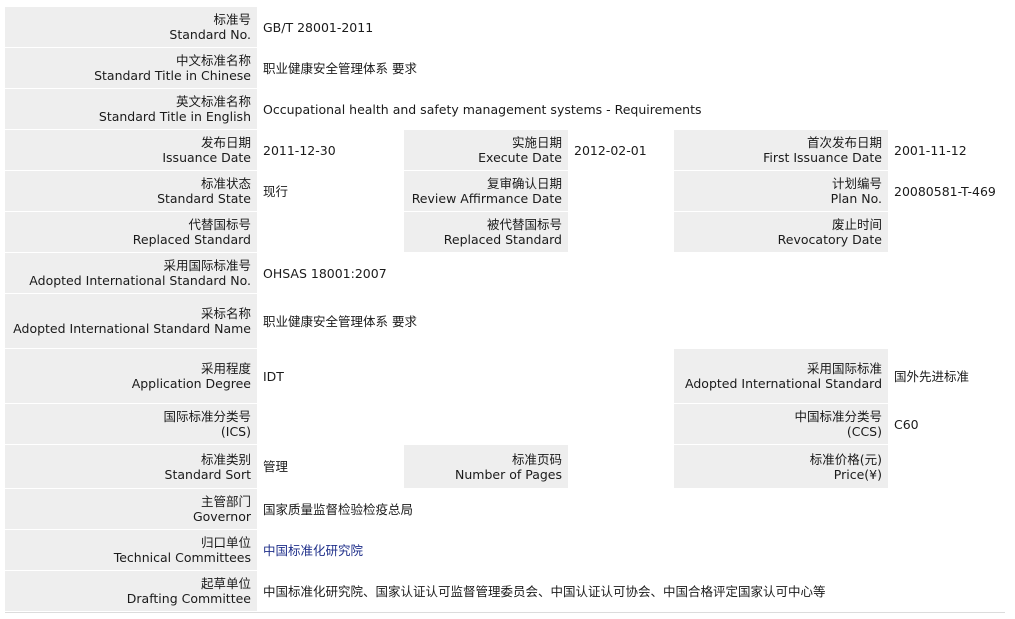 The width and height of the screenshot is (1015, 619). What do you see at coordinates (465, 424) in the screenshot?
I see `value-ics` at bounding box center [465, 424].